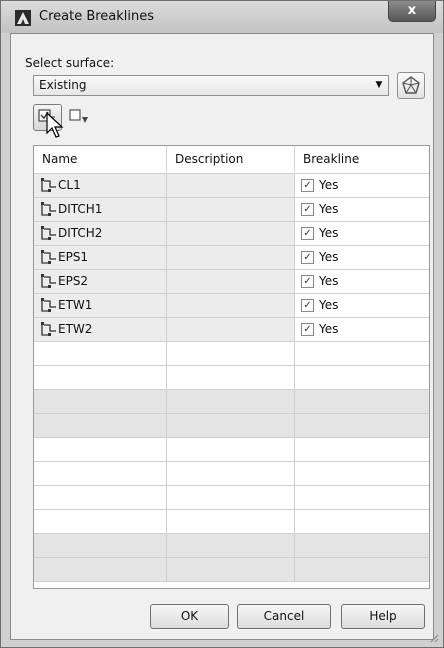  I want to click on breakline-name: CL1, so click(69, 185).